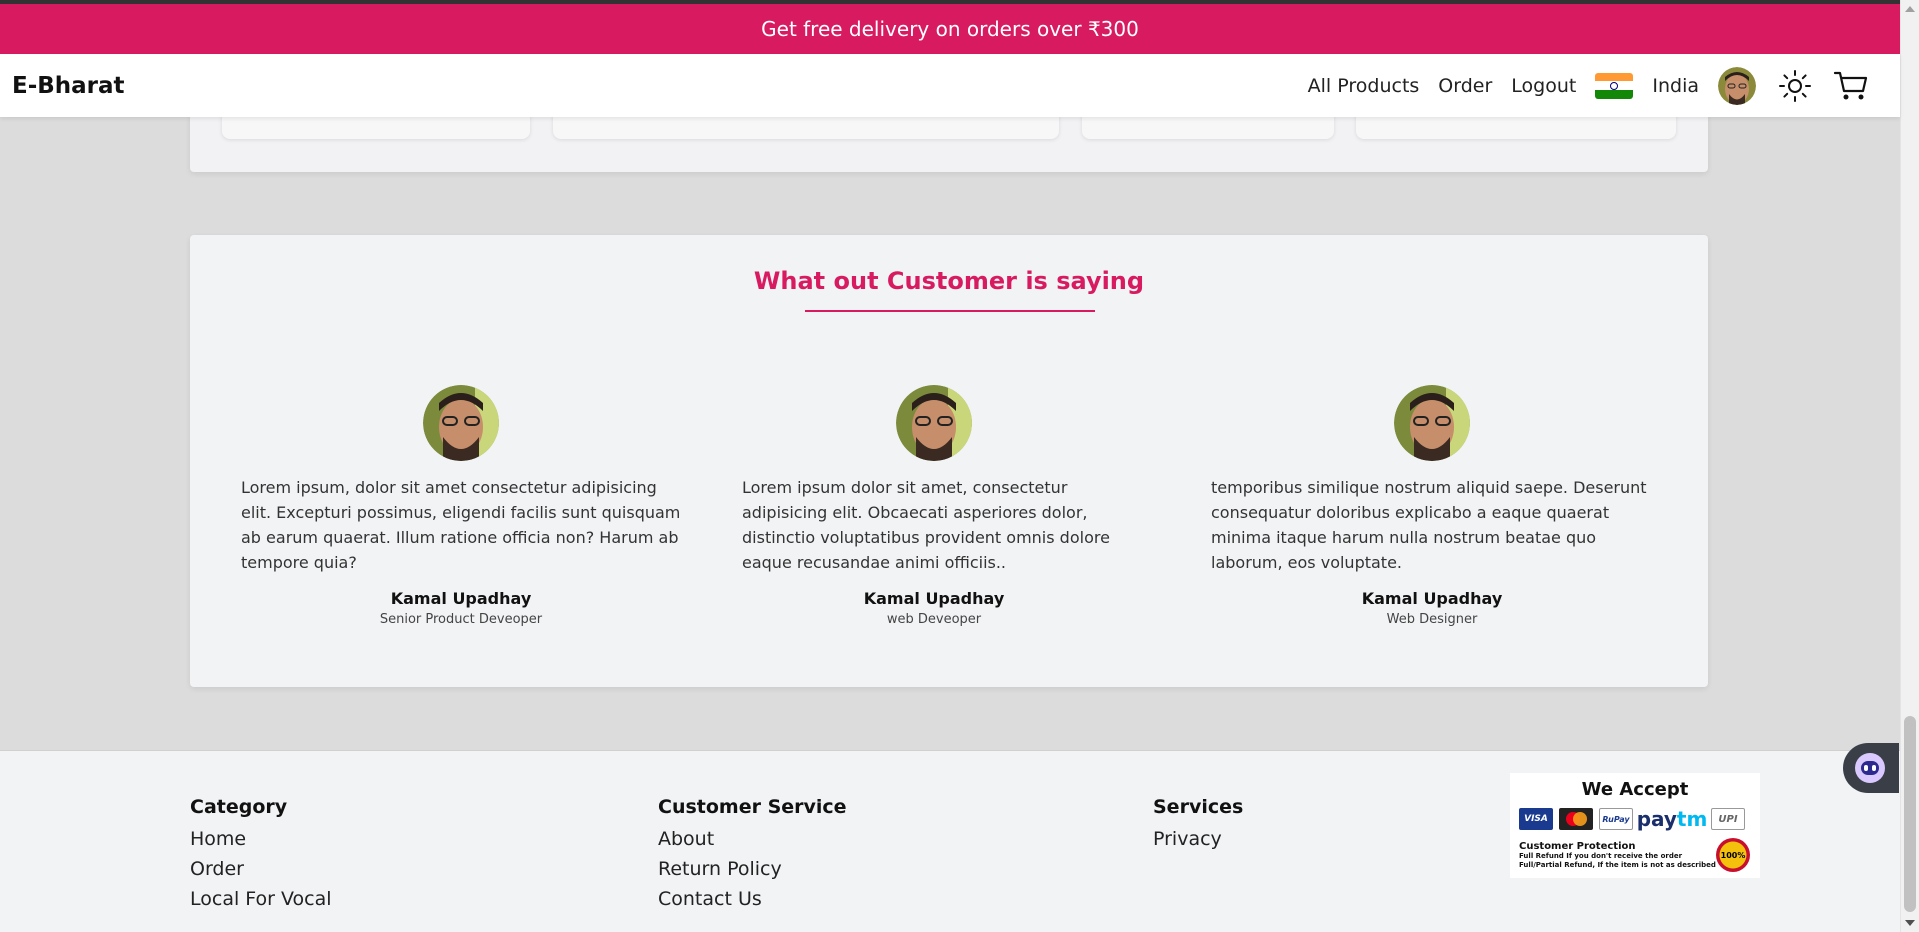  What do you see at coordinates (1543, 86) in the screenshot?
I see `nav-link-logout: Logout` at bounding box center [1543, 86].